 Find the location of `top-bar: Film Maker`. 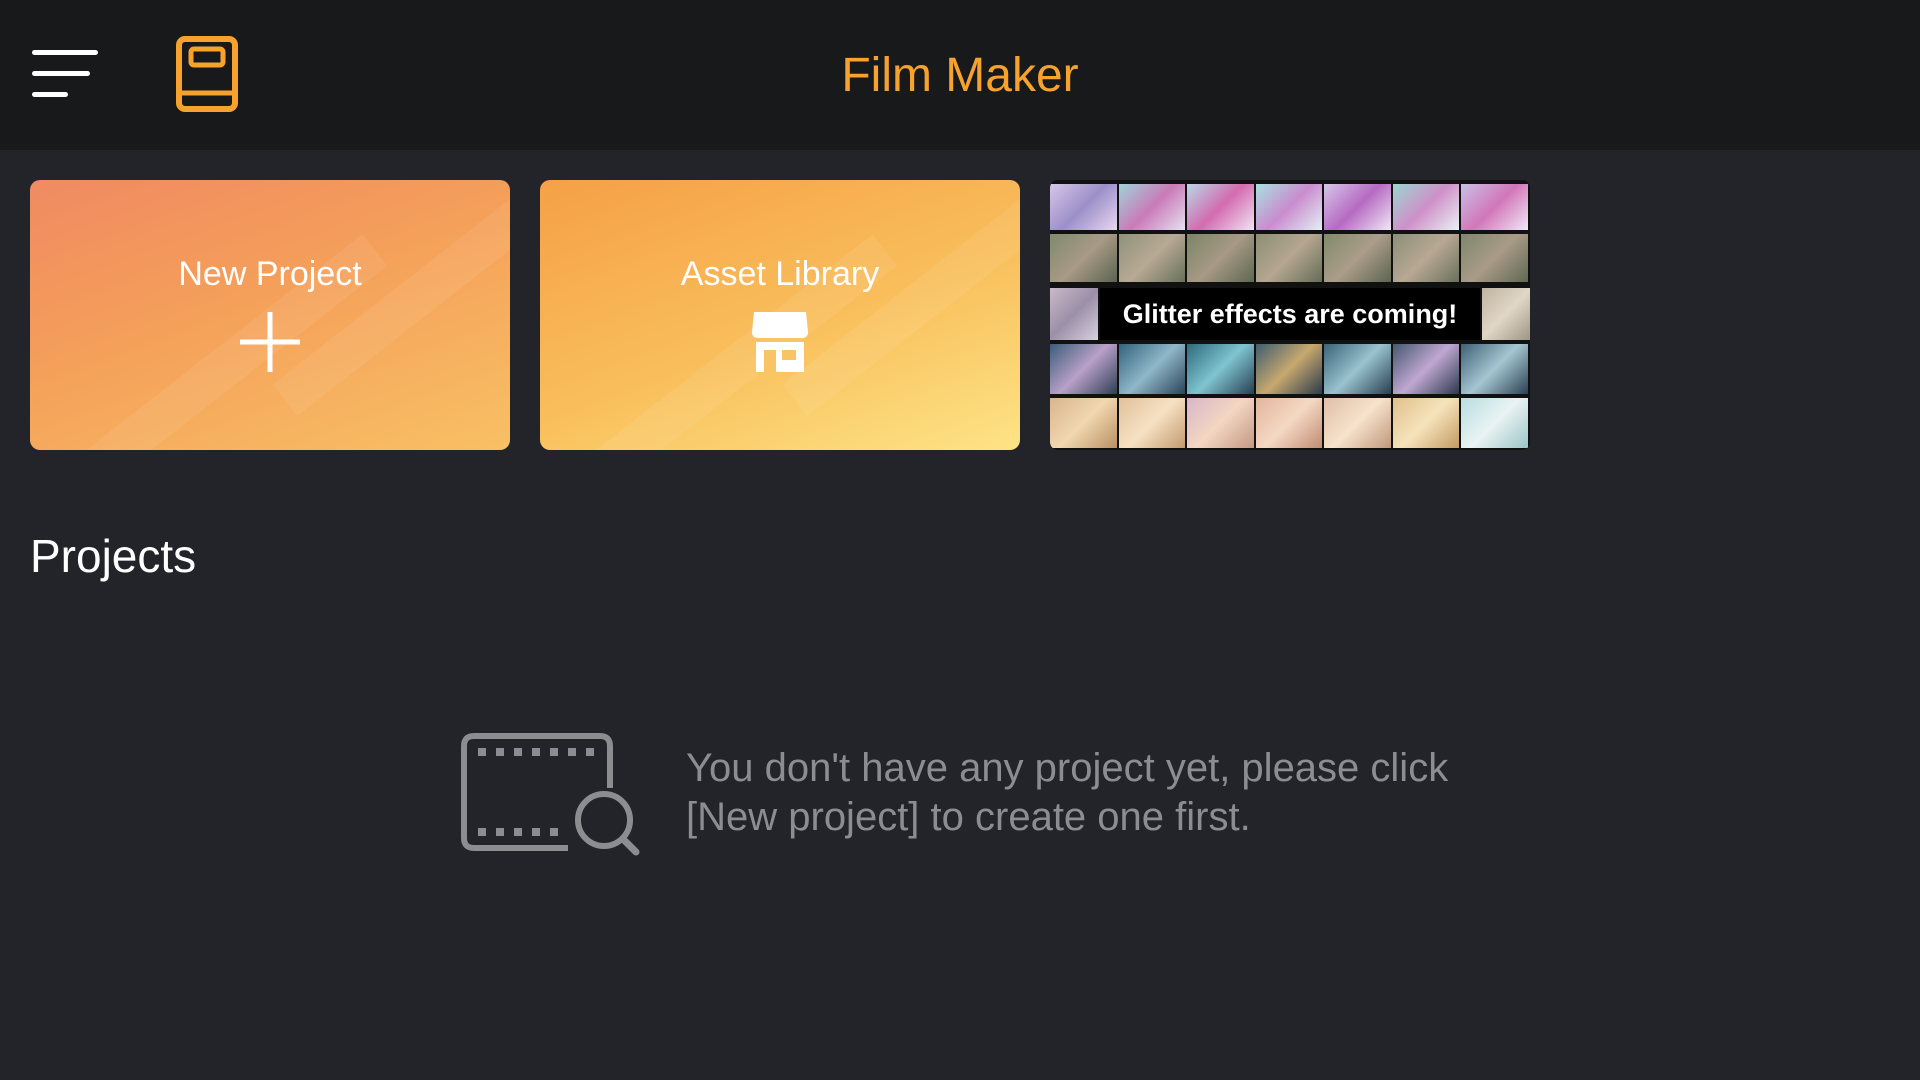

top-bar: Film Maker is located at coordinates (960, 75).